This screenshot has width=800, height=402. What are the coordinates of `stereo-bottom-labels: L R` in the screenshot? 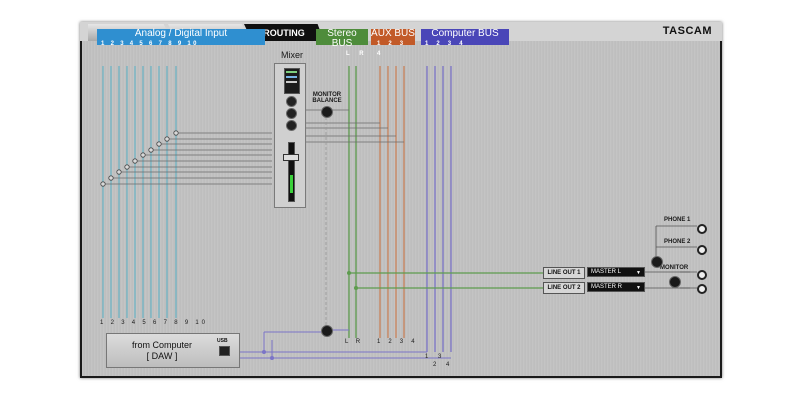 It's located at (354, 342).